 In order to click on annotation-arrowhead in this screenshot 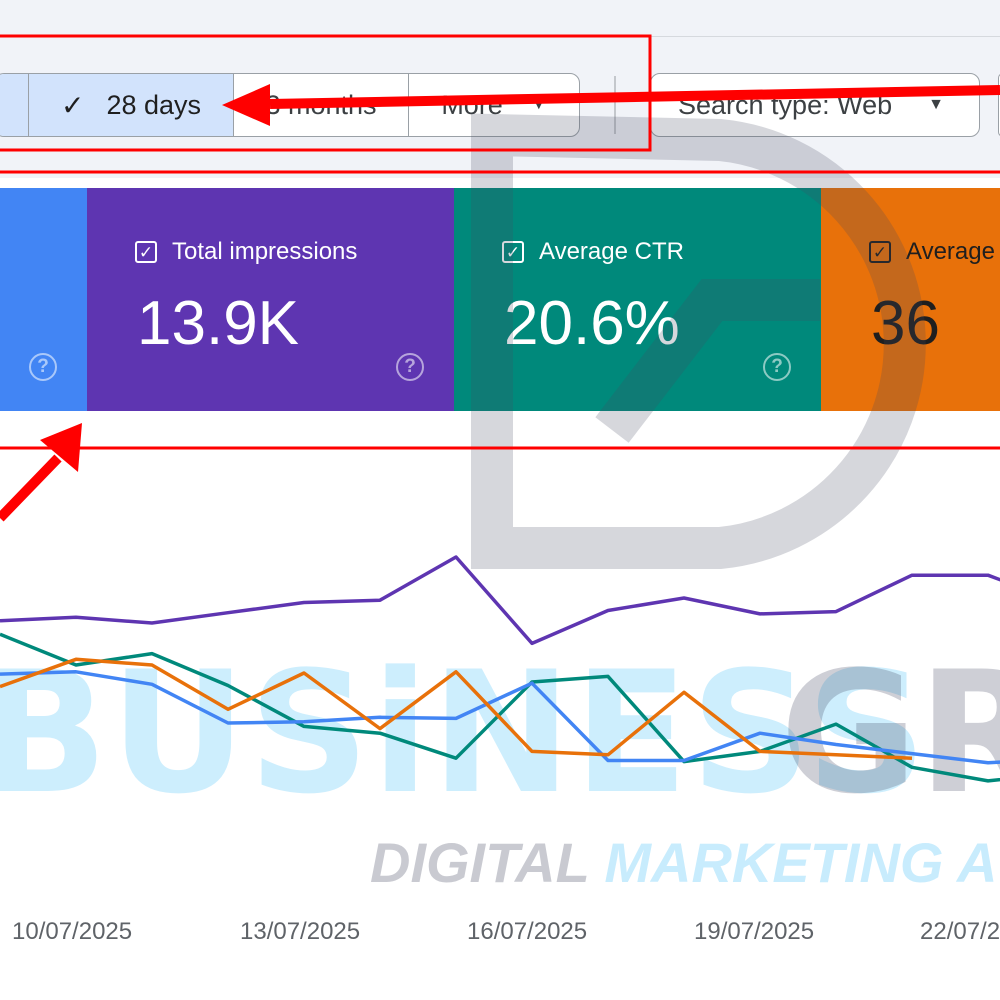, I will do `click(246, 105)`.